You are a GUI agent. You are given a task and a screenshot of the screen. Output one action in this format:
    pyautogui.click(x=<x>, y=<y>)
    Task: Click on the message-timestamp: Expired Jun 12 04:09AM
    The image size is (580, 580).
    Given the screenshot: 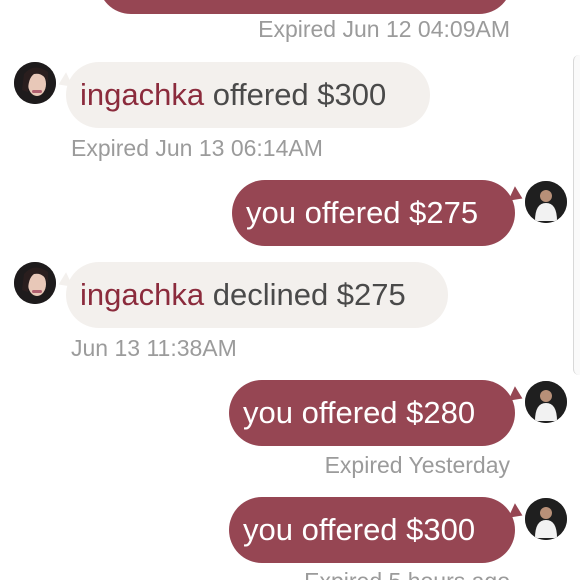 What is the action you would take?
    pyautogui.click(x=384, y=29)
    